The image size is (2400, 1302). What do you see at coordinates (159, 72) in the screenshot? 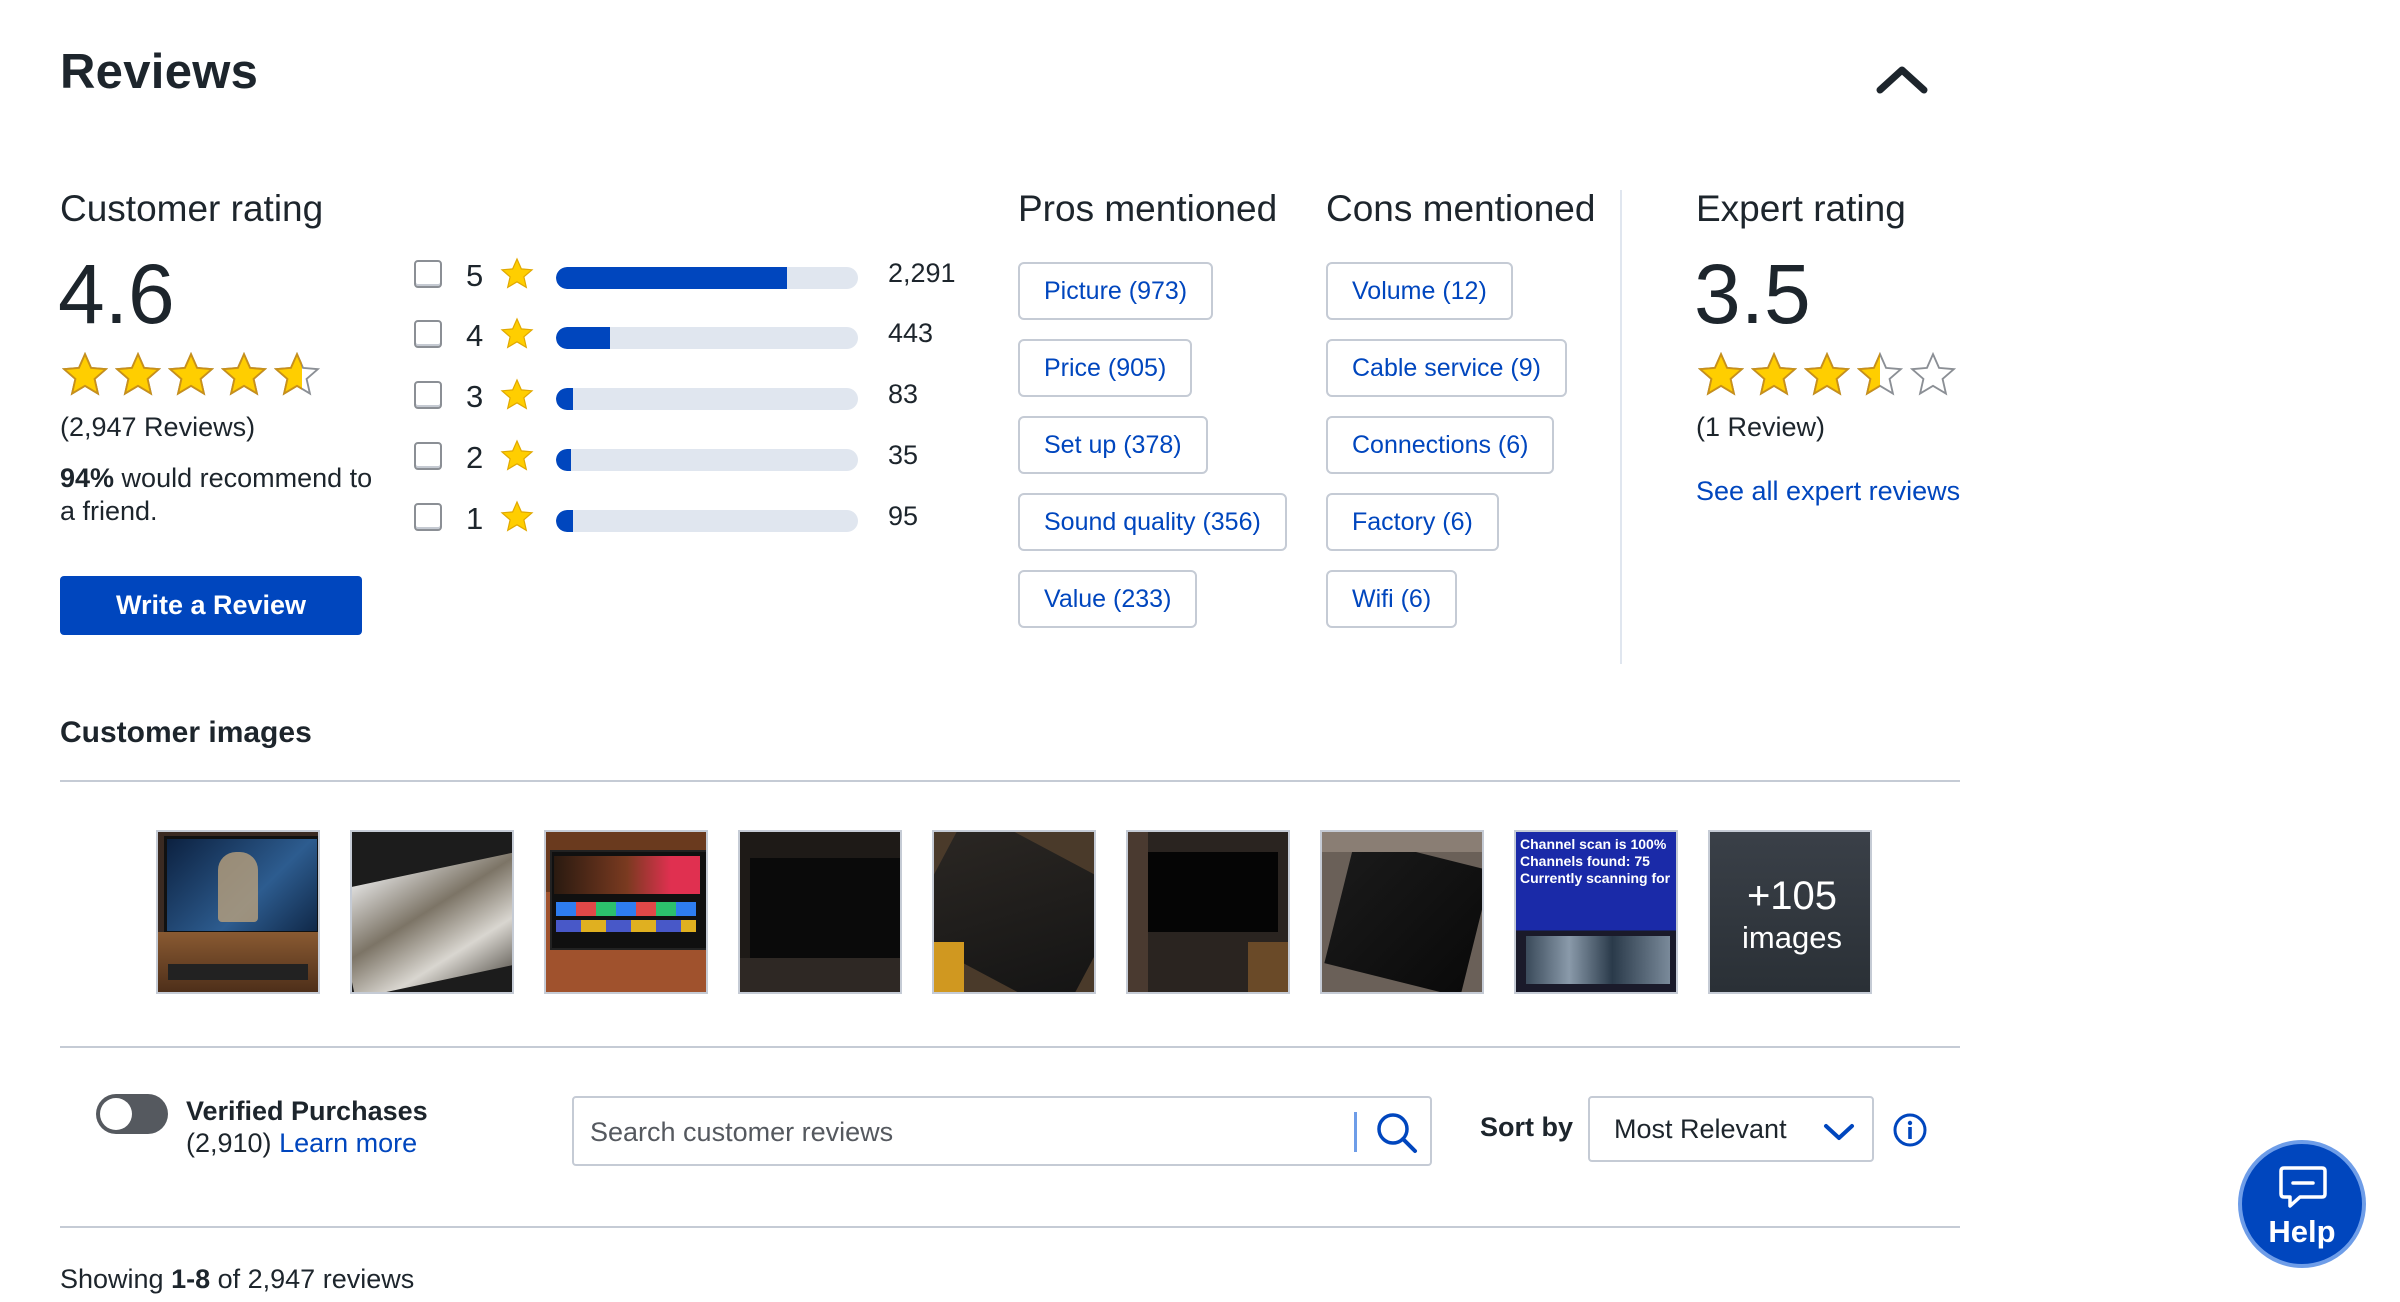
I see `reviews-heading: Reviews` at bounding box center [159, 72].